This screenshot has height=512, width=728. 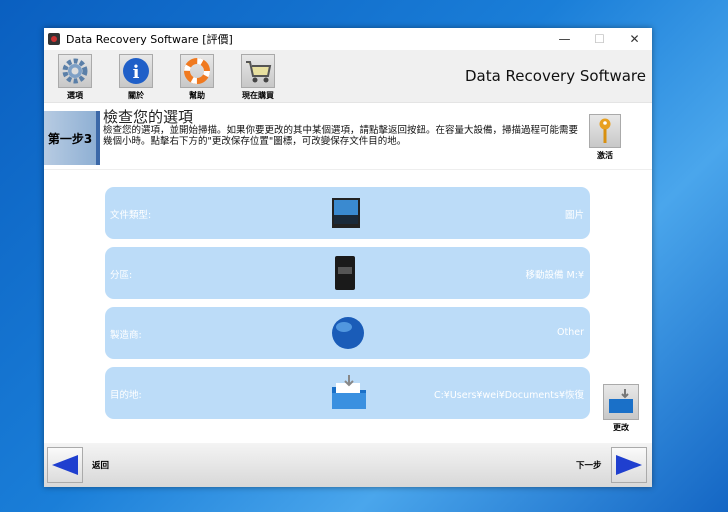 I want to click on change-destination-button: 更改, so click(x=621, y=408).